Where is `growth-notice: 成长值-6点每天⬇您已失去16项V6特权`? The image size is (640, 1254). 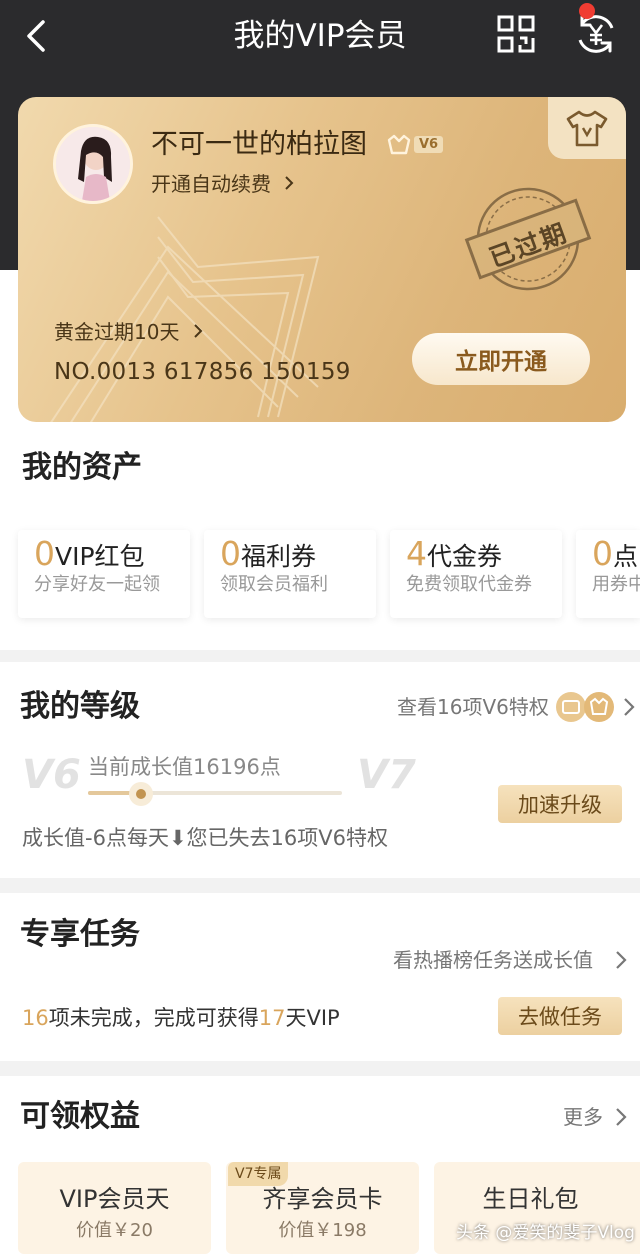 growth-notice: 成长值-6点每天⬇您已失去16项V6特权 is located at coordinates (205, 838).